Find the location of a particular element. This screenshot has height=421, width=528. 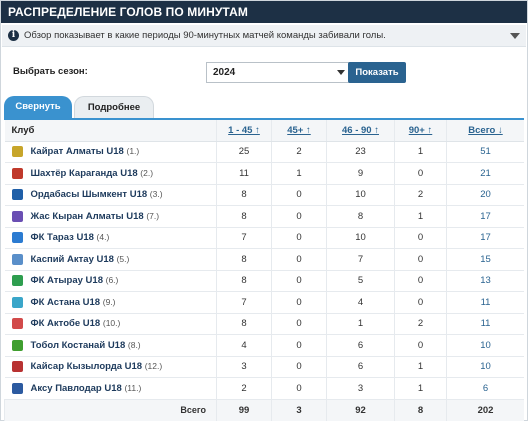

sort-link-46-90: 46 - 90 ↑ is located at coordinates (360, 130).